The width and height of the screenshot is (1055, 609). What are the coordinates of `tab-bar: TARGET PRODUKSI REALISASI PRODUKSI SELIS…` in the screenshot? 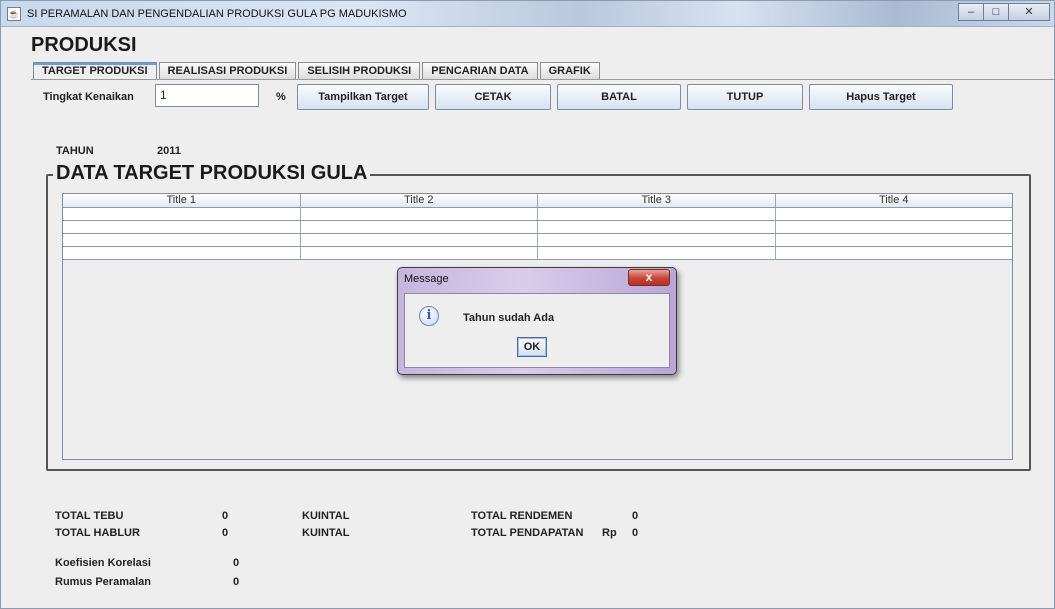 It's located at (317, 71).